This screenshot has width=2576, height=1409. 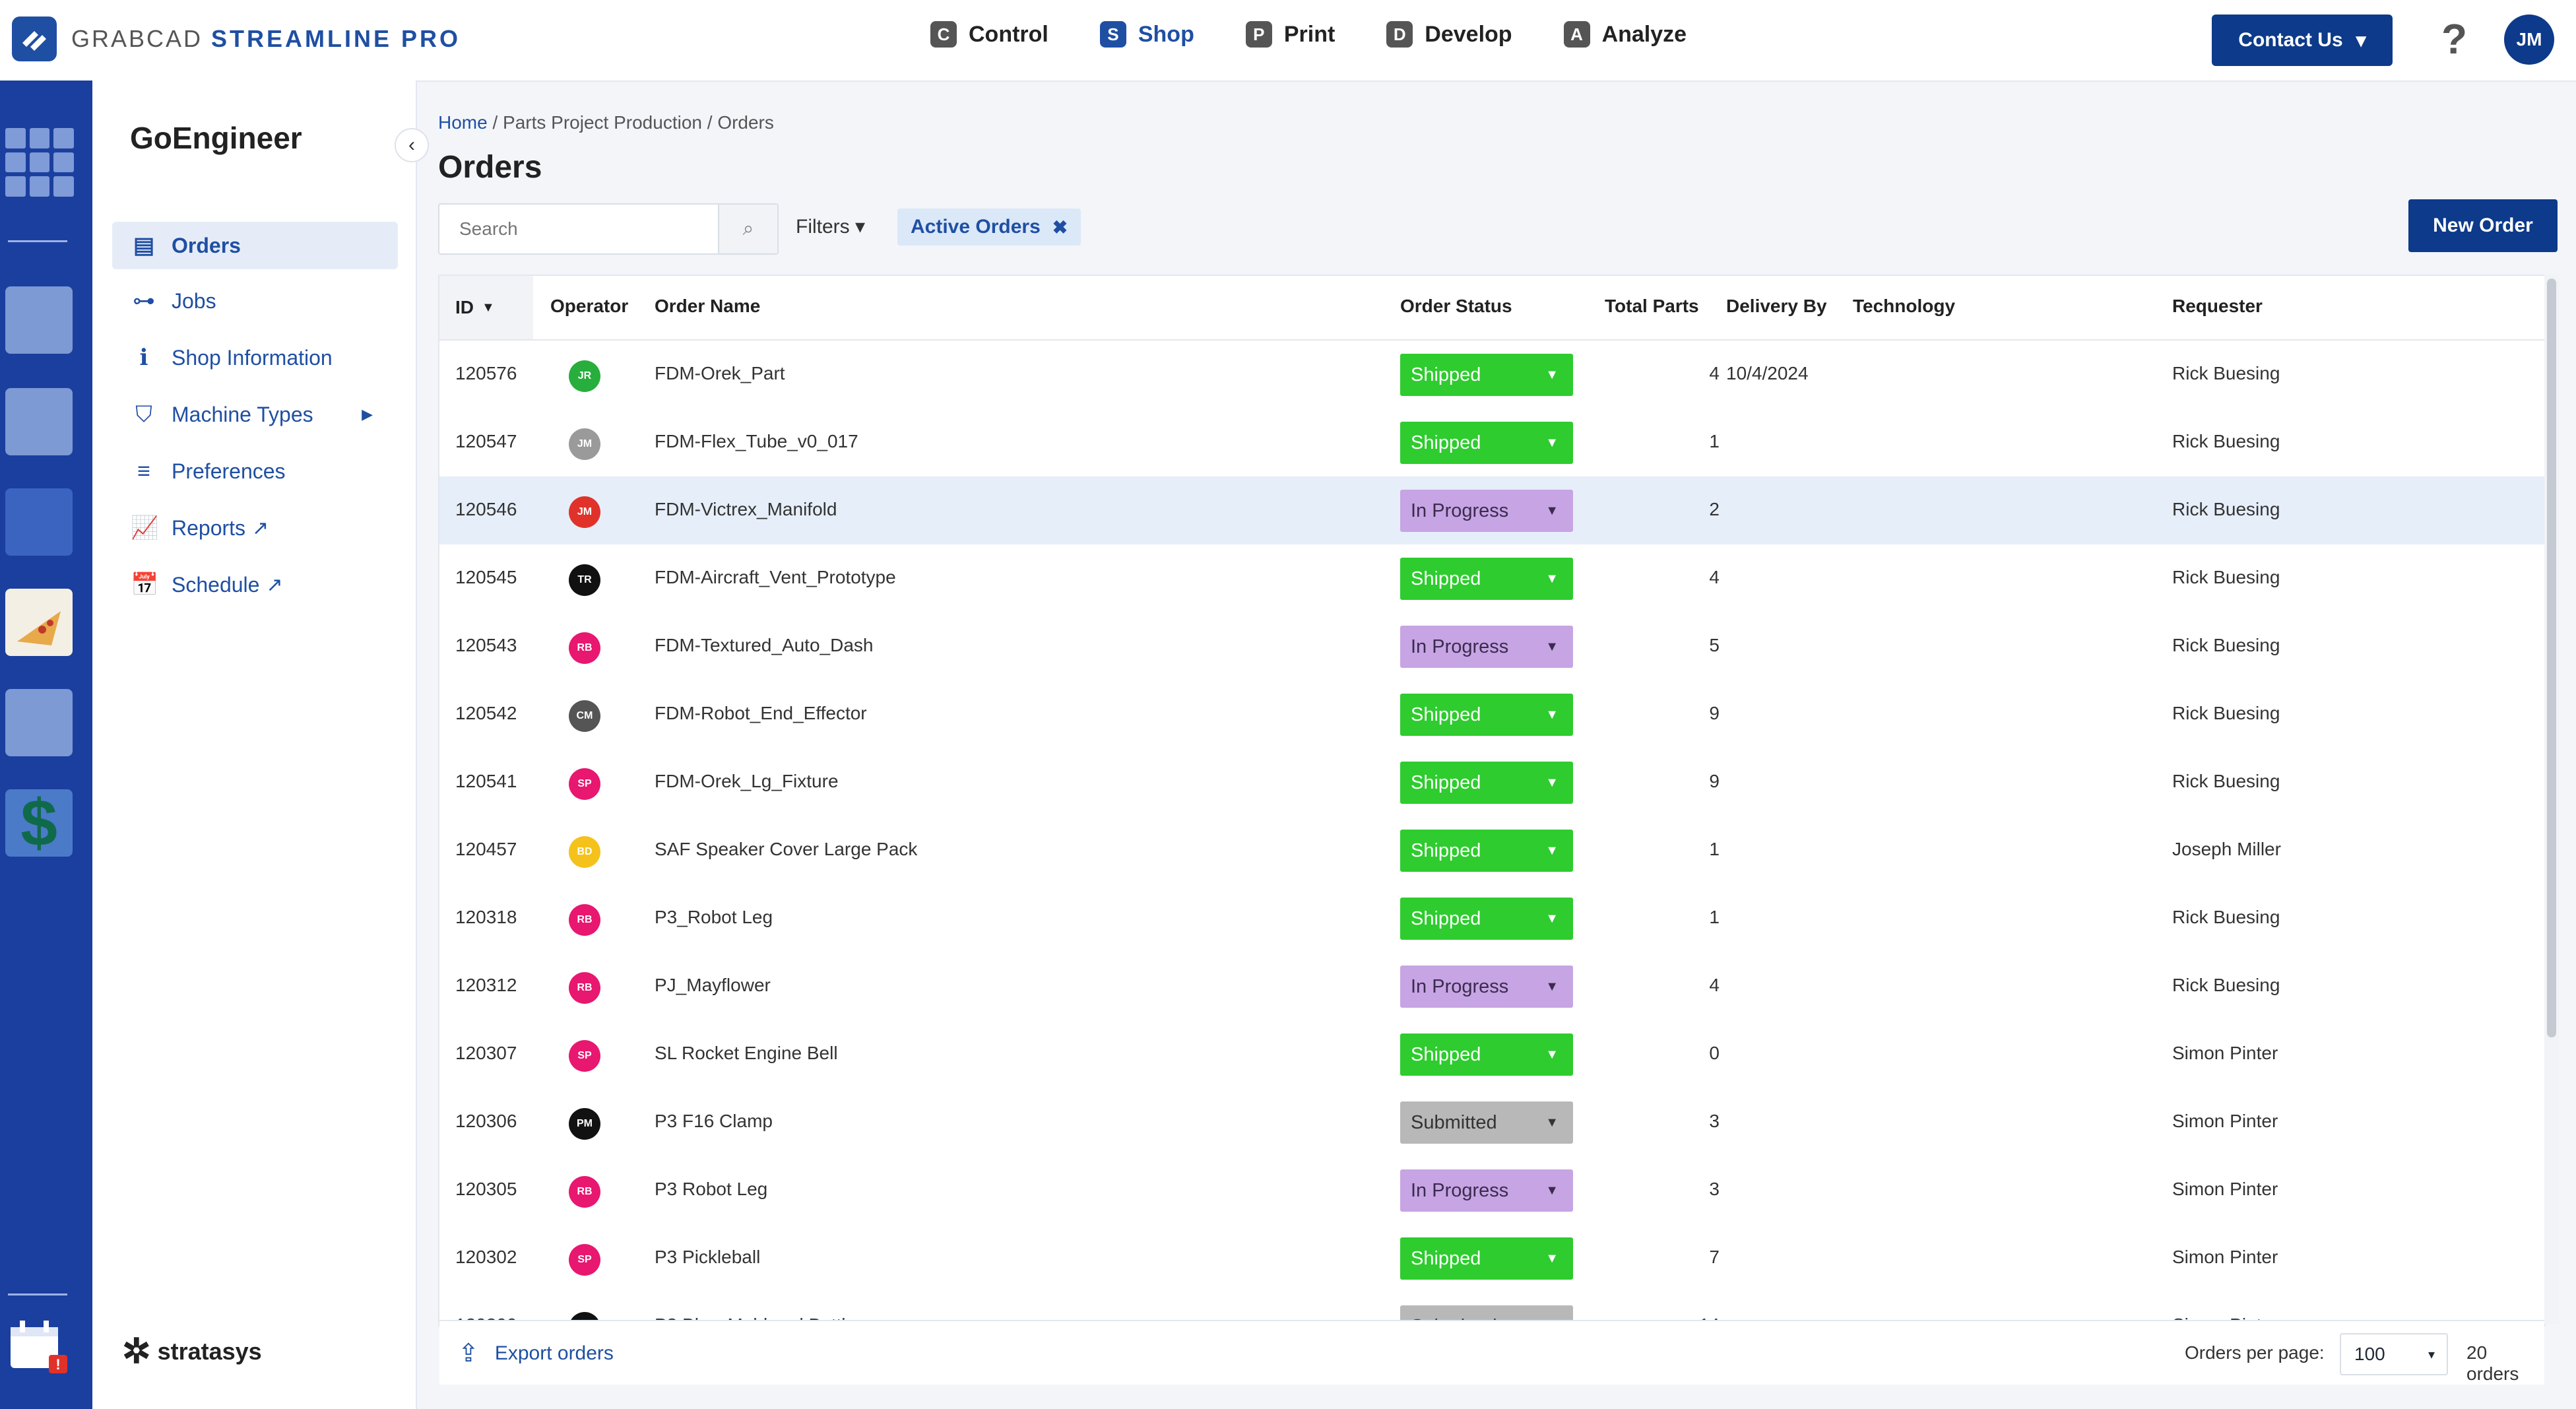 What do you see at coordinates (707, 1257) in the screenshot?
I see `order-name: P3 Pickleball` at bounding box center [707, 1257].